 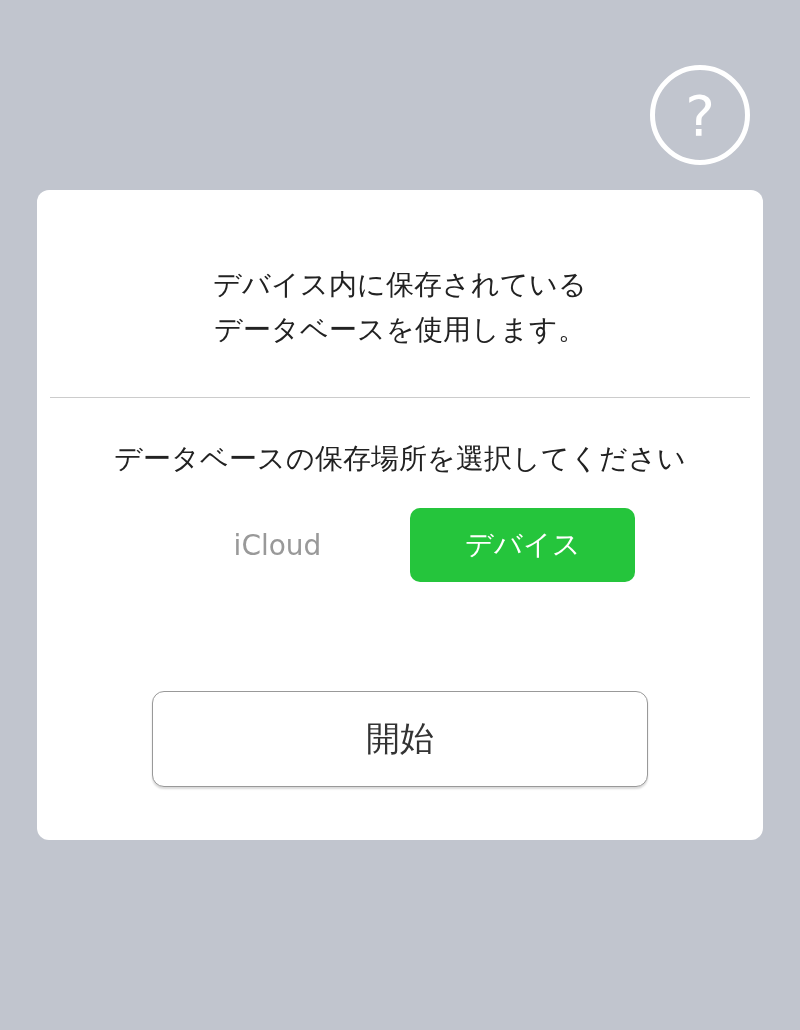 I want to click on start-button: 開始, so click(x=400, y=739).